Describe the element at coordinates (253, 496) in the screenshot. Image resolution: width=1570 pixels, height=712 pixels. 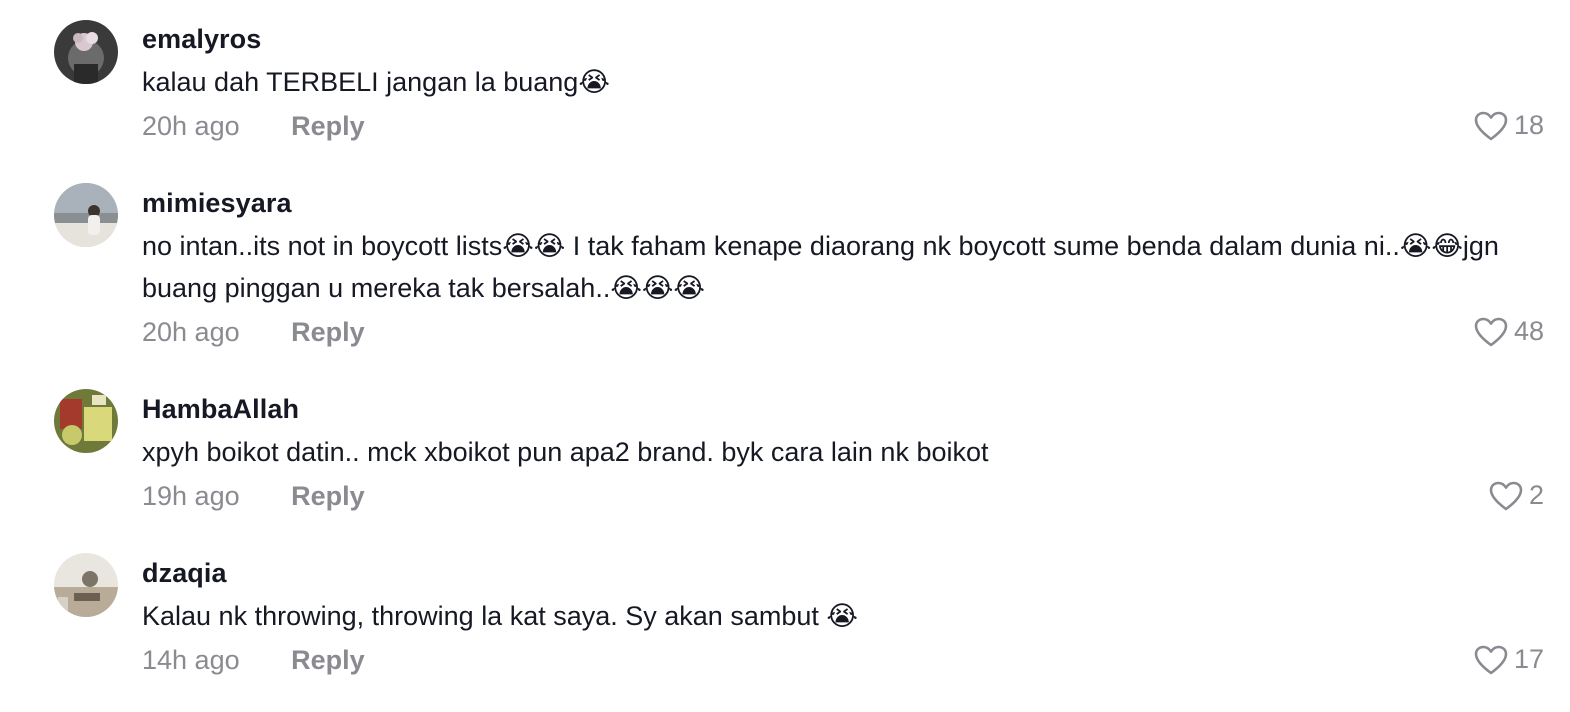
I see `comment-meta: 19h ago Reply` at that location.